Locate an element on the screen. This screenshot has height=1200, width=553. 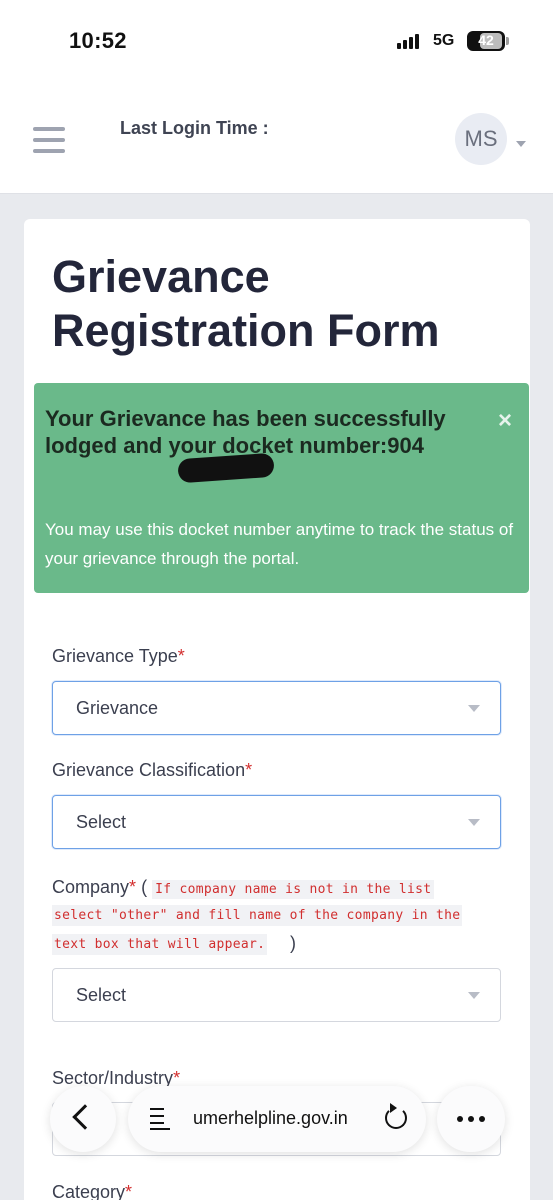
menu-icon is located at coordinates (49, 140).